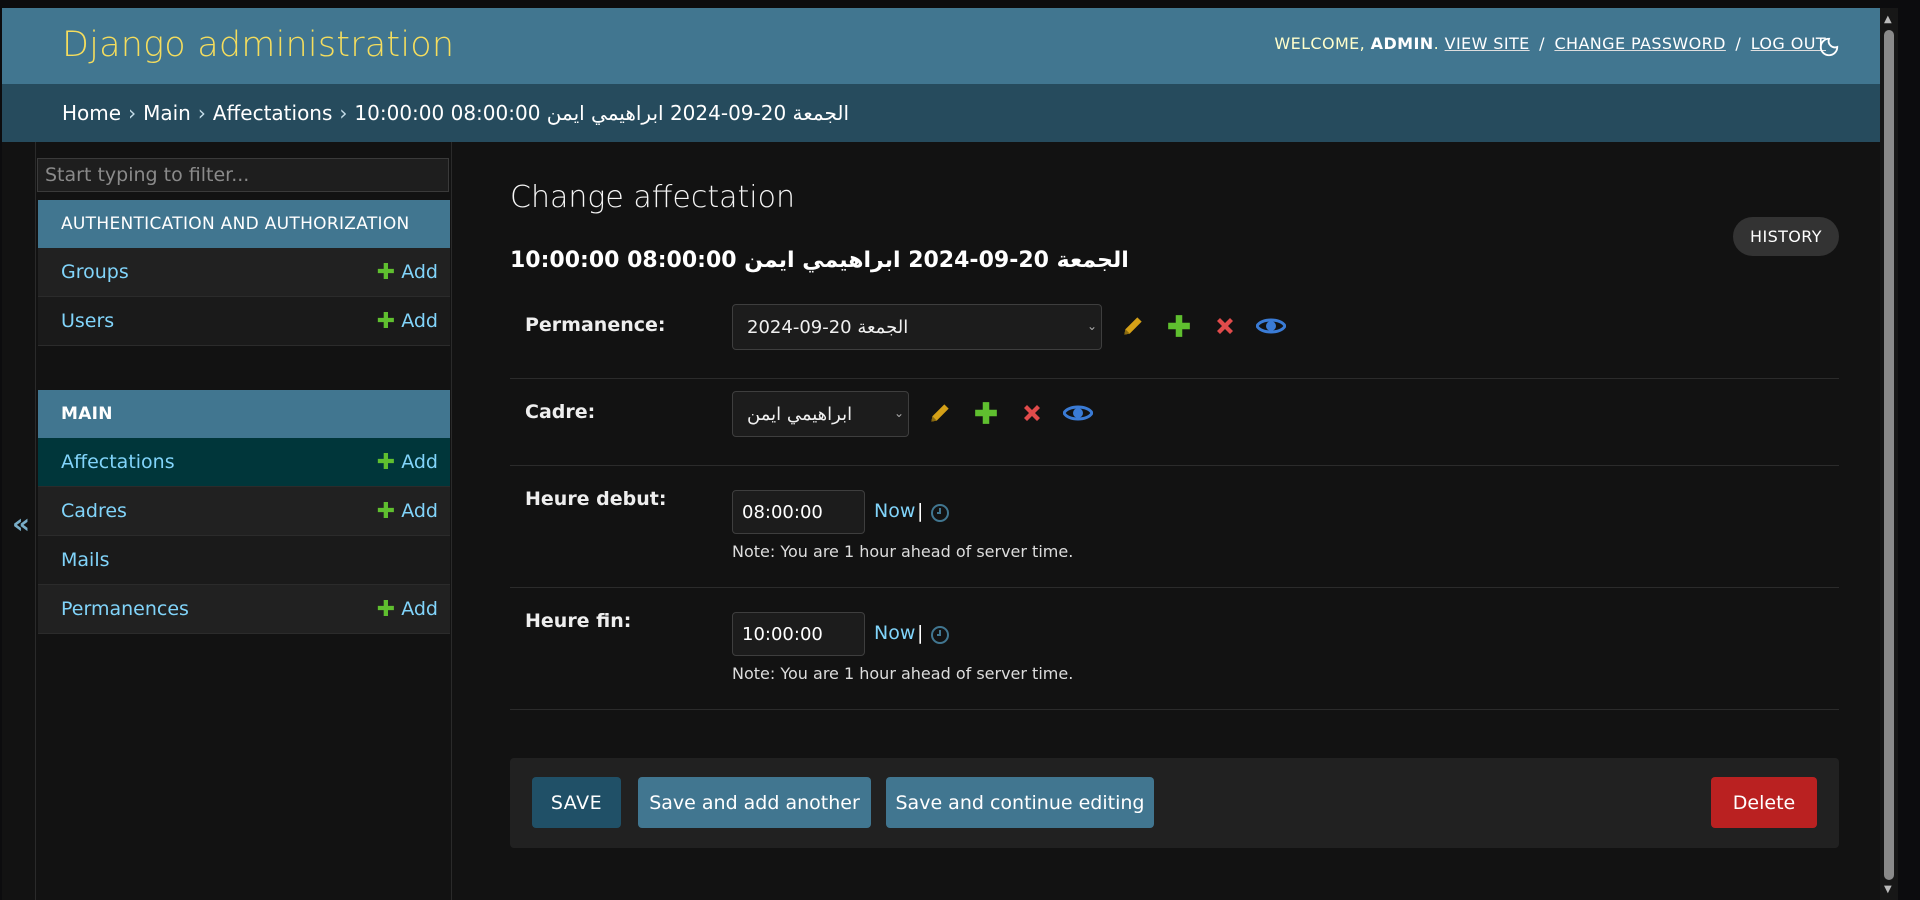 The height and width of the screenshot is (900, 1920). What do you see at coordinates (1032, 413) in the screenshot?
I see `delete-cadre-x-icon` at bounding box center [1032, 413].